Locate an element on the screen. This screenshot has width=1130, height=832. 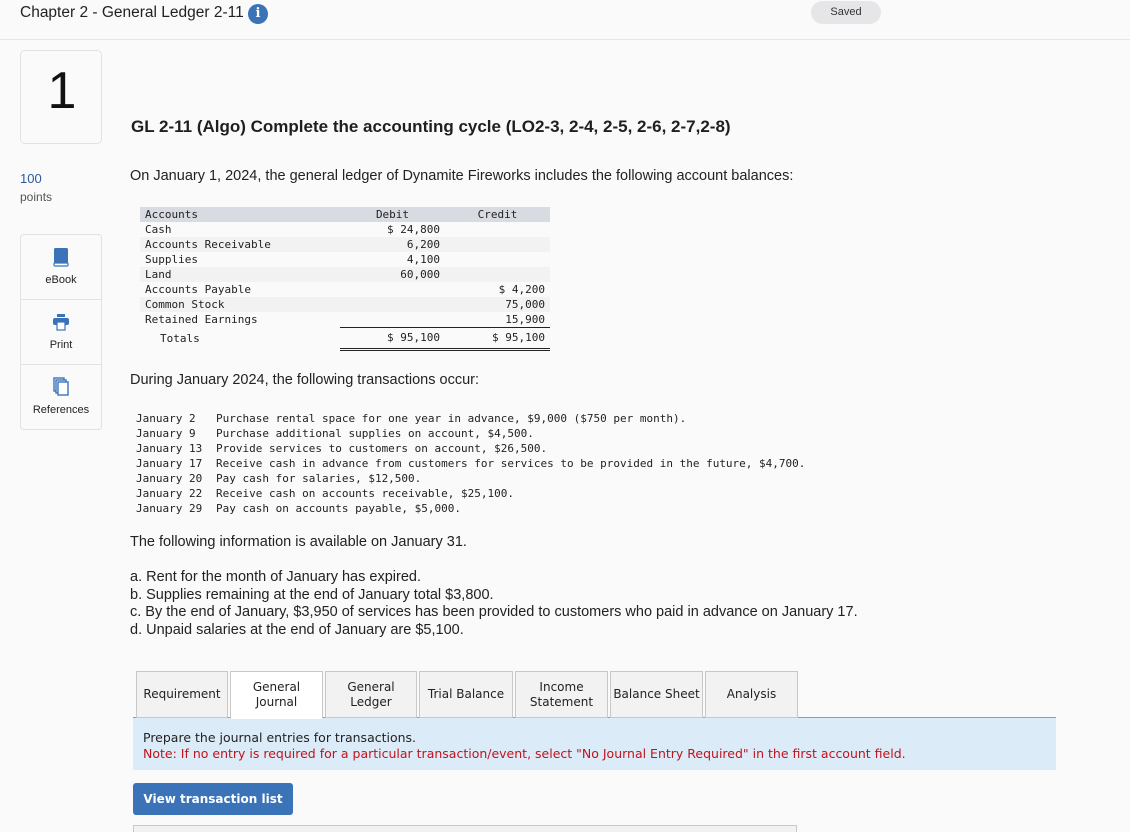
credit-value: 15,900 is located at coordinates (525, 319).